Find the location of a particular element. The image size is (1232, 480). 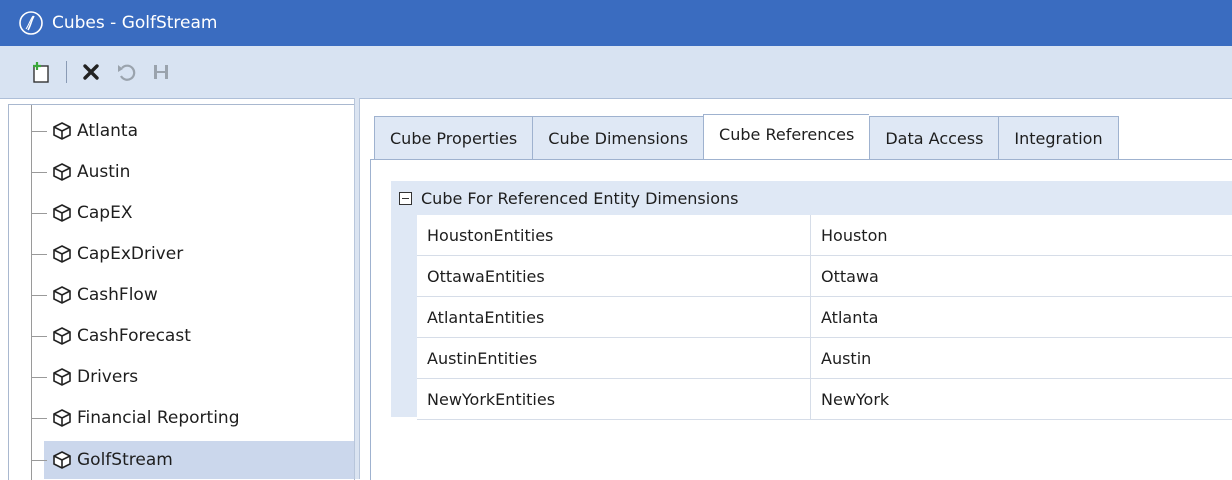

tree-item-label: Austin is located at coordinates (104, 172).